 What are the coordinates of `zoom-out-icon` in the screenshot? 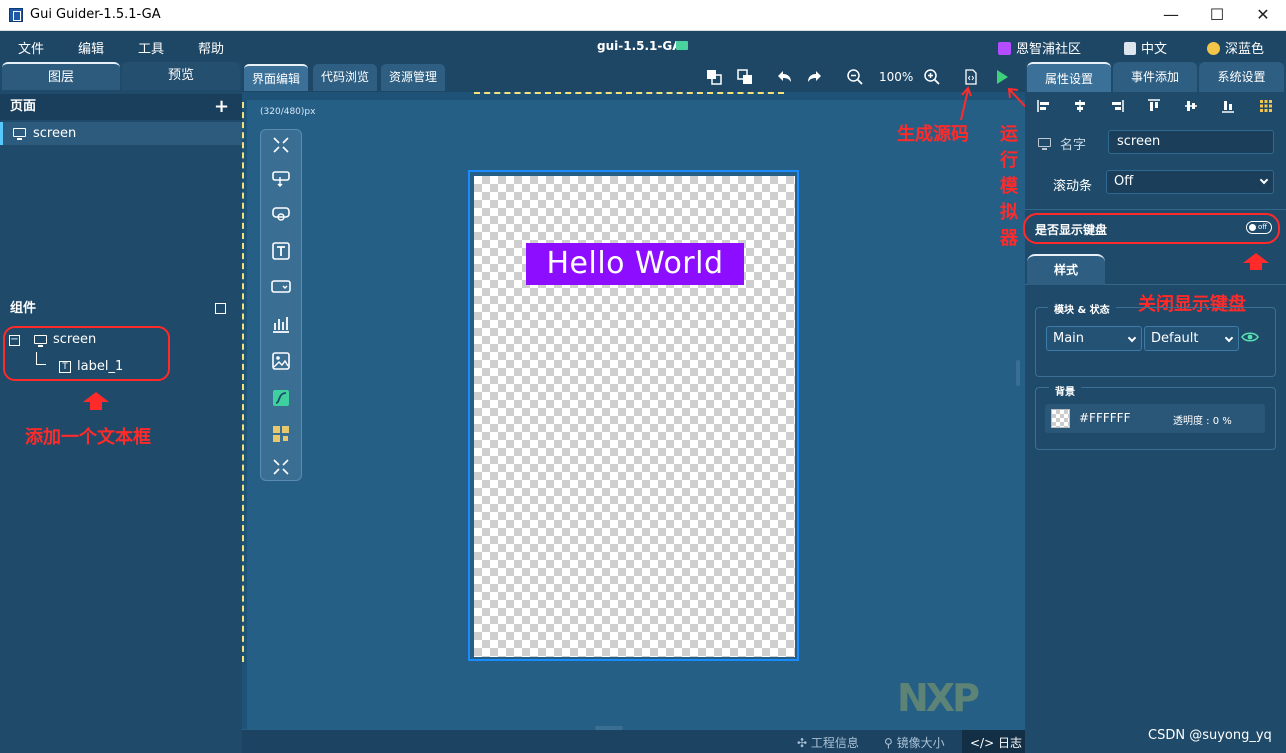 It's located at (855, 77).